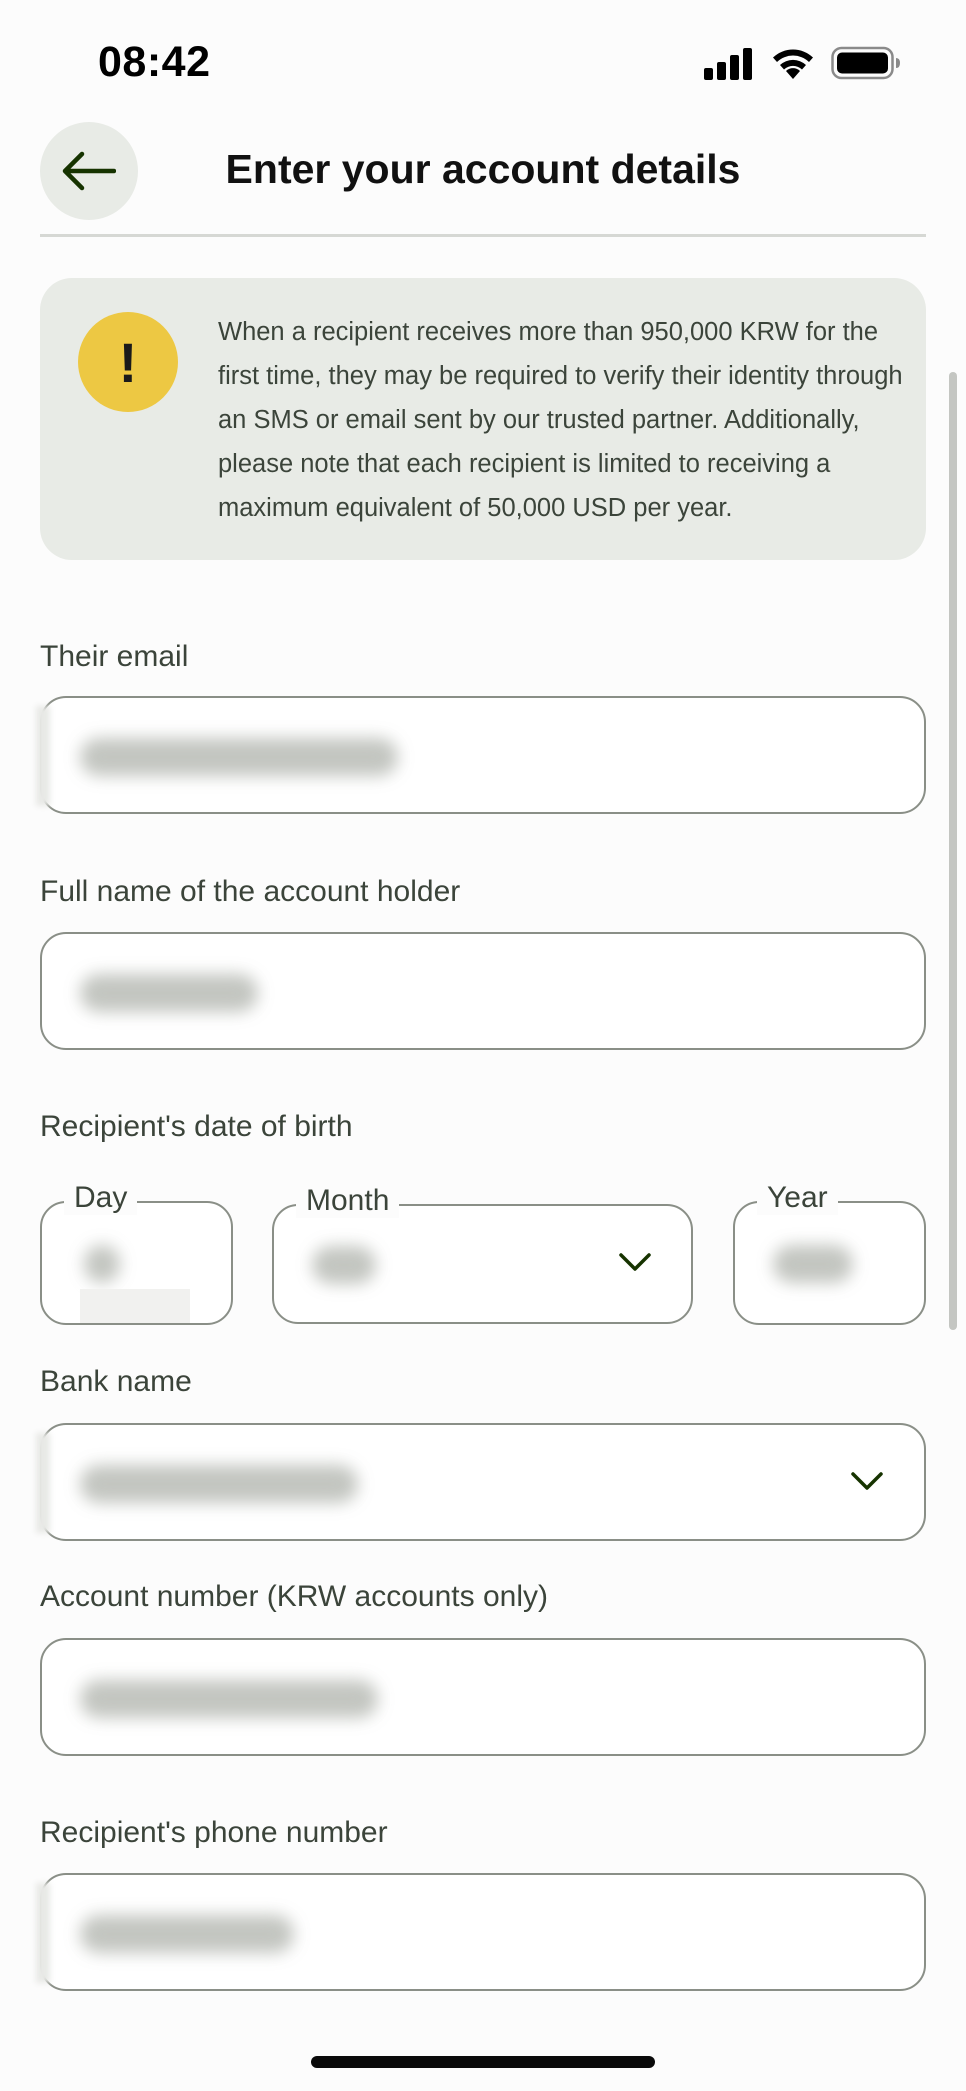  Describe the element at coordinates (114, 656) in the screenshot. I see `email-label: Their email` at that location.